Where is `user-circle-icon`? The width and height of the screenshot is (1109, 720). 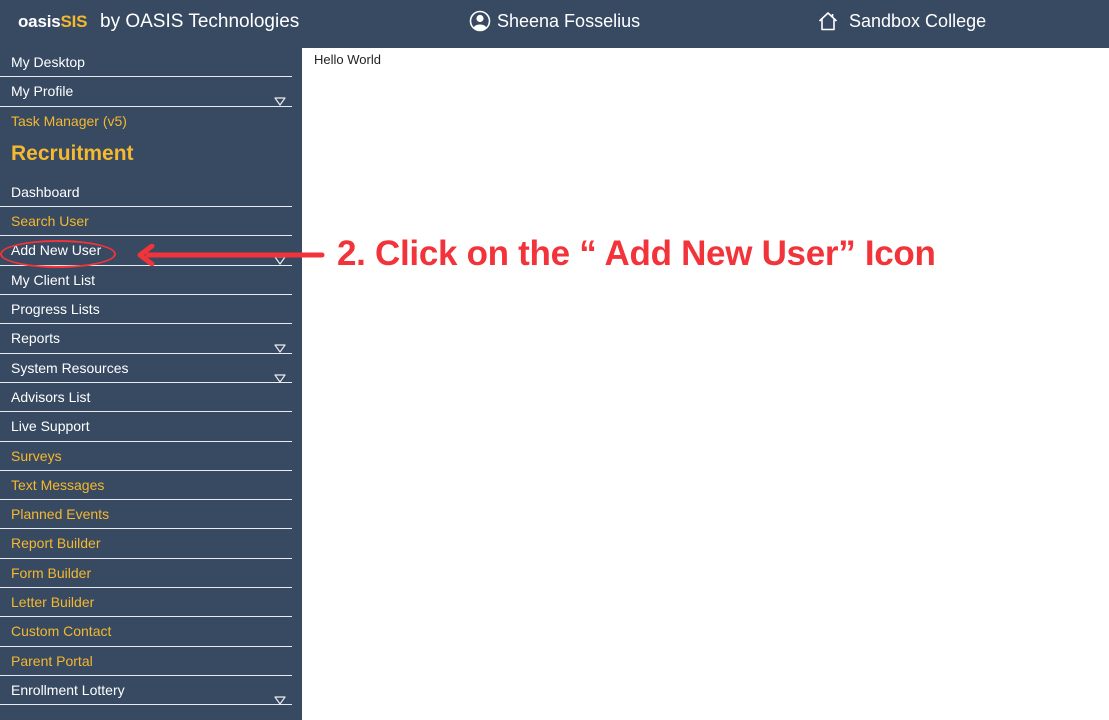
user-circle-icon is located at coordinates (480, 21).